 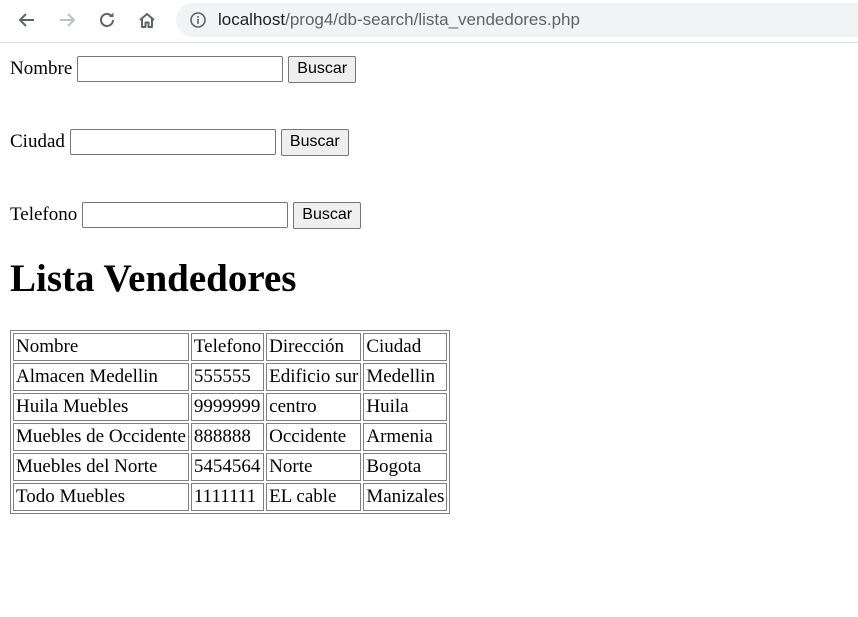 I want to click on arrow-left-icon, so click(x=26, y=20).